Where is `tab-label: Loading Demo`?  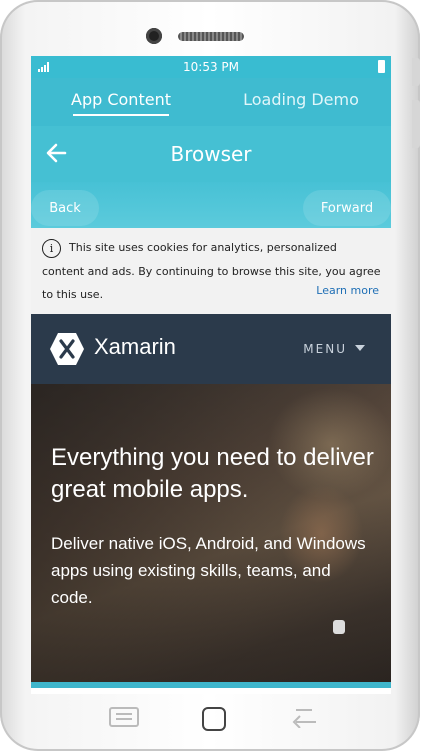 tab-label: Loading Demo is located at coordinates (301, 99).